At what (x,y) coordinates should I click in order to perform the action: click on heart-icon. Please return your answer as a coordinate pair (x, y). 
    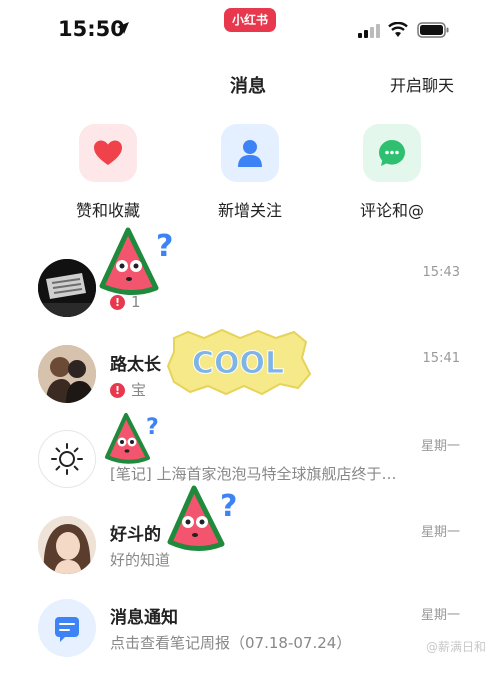
    Looking at the image, I should click on (108, 152).